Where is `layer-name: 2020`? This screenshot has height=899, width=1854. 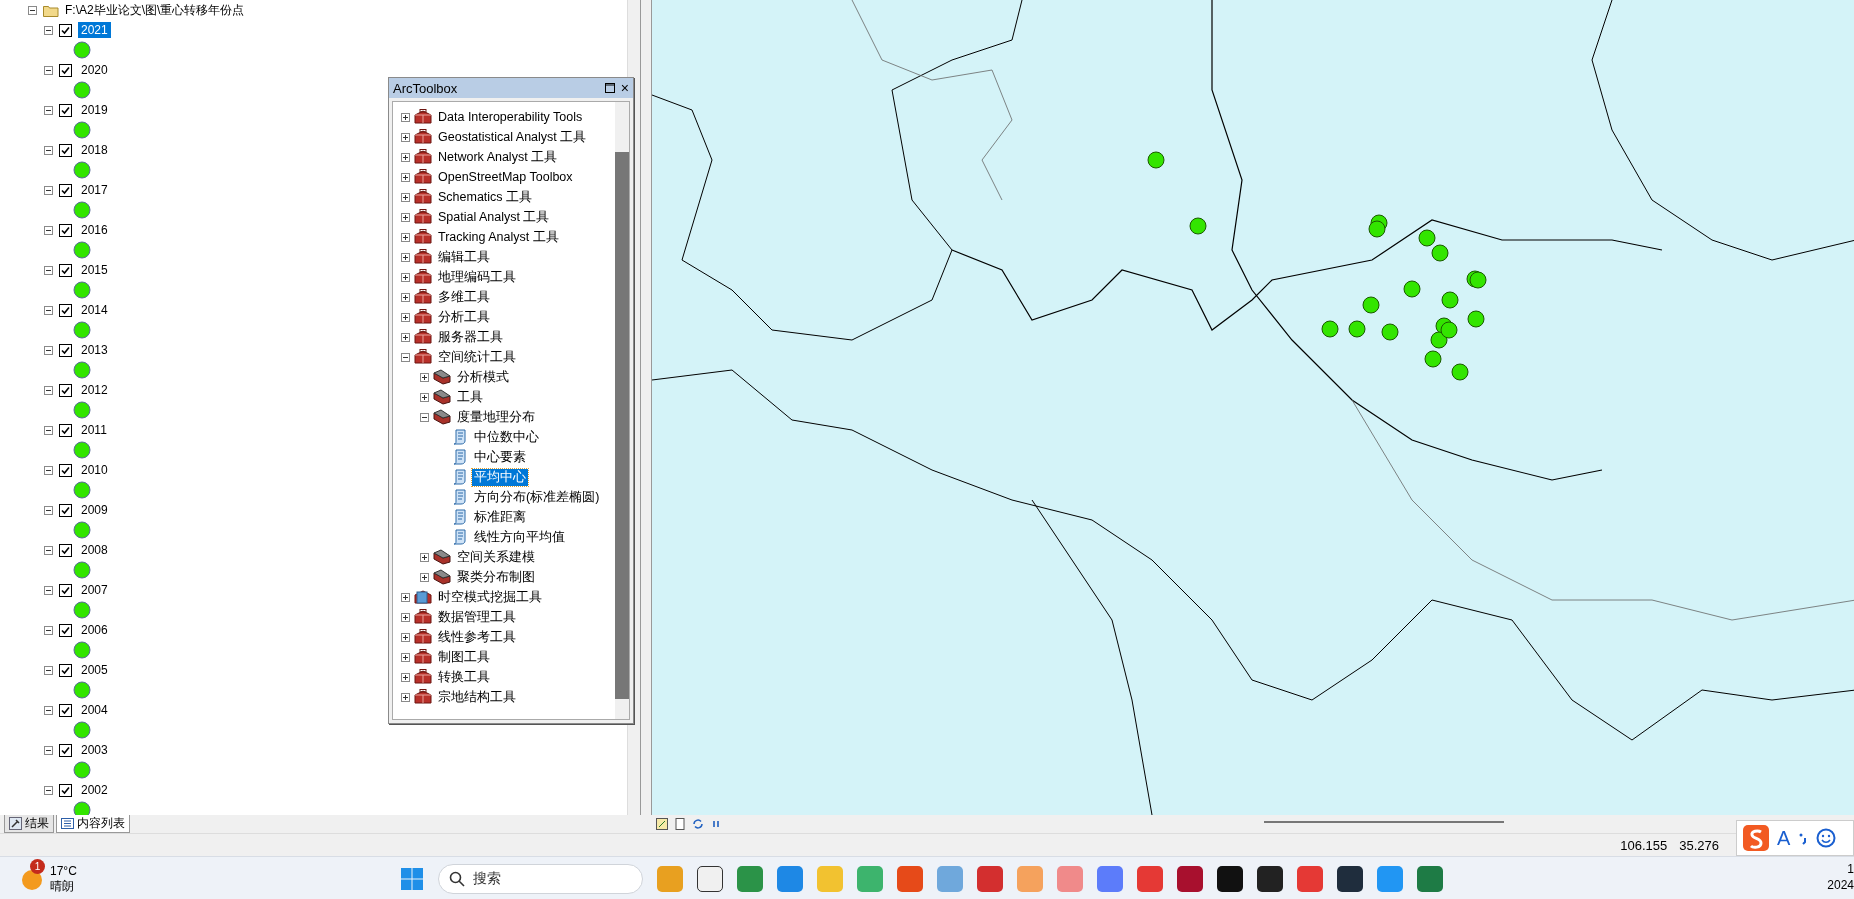 layer-name: 2020 is located at coordinates (94, 70).